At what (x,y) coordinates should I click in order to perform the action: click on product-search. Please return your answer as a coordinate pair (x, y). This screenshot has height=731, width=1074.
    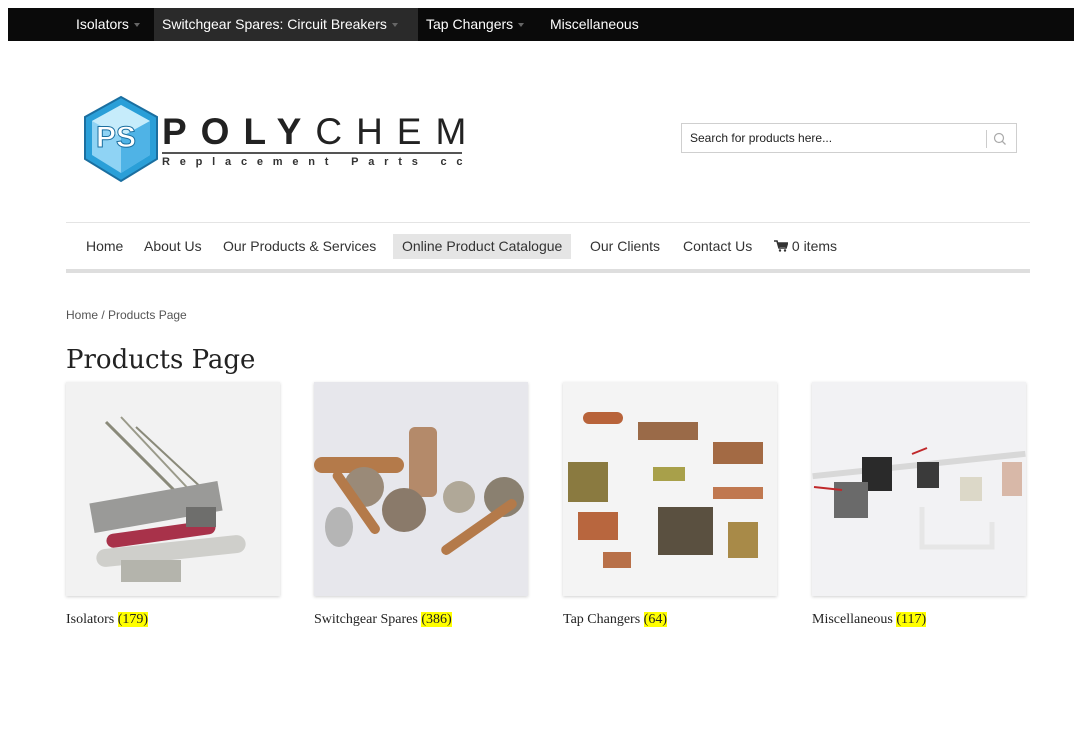
    Looking at the image, I should click on (849, 138).